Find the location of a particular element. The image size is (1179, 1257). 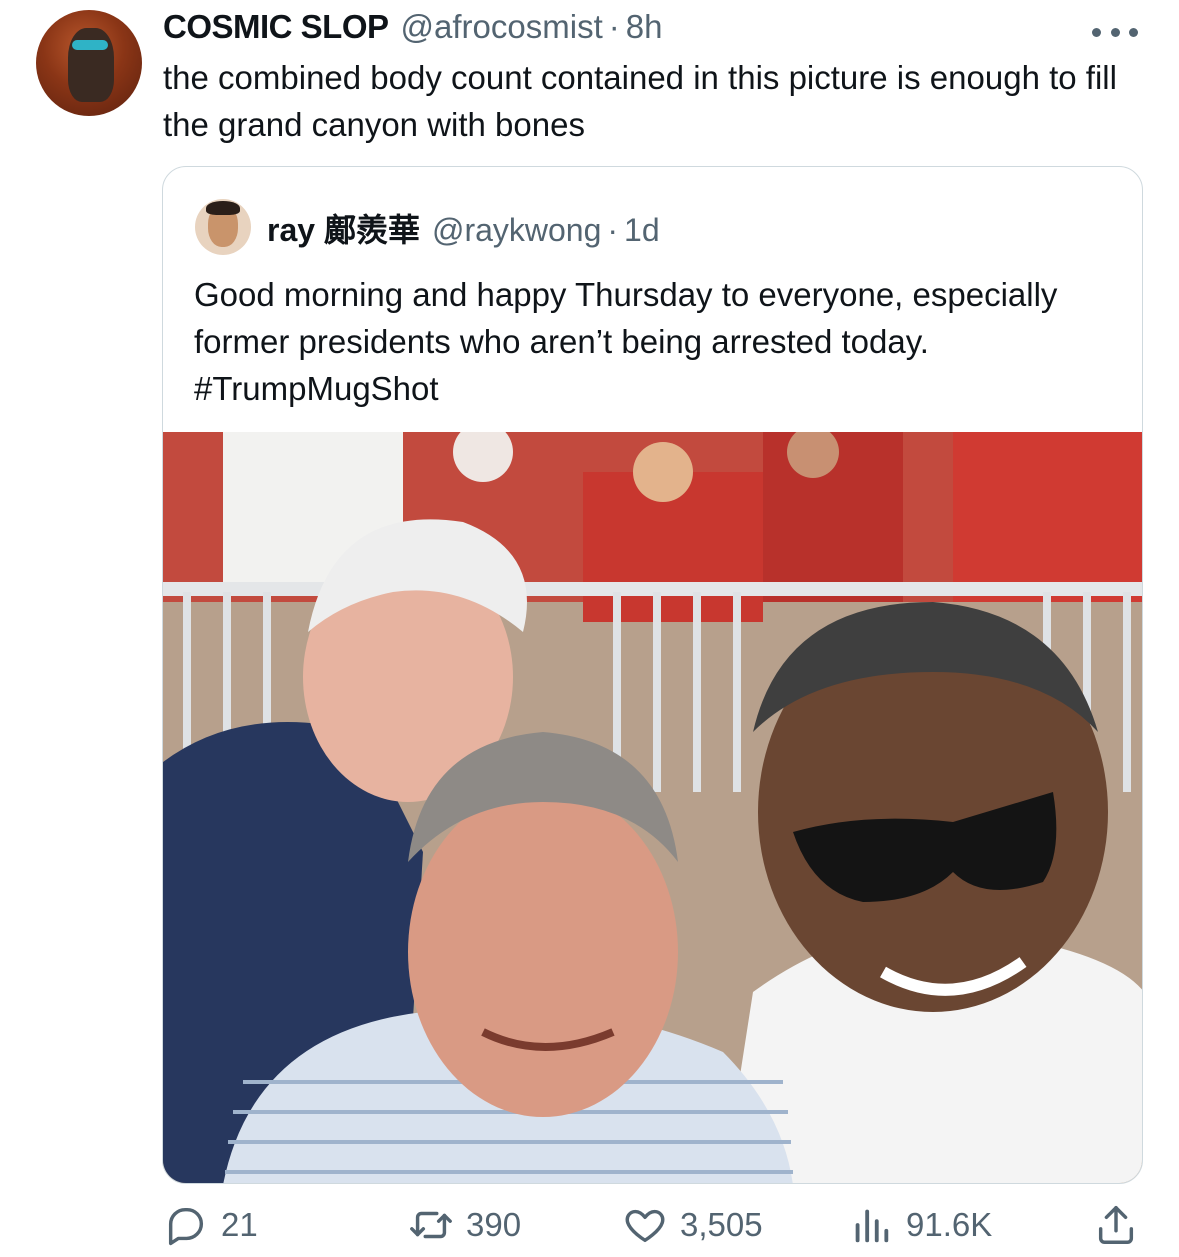

more-options-icon is located at coordinates (1115, 32).